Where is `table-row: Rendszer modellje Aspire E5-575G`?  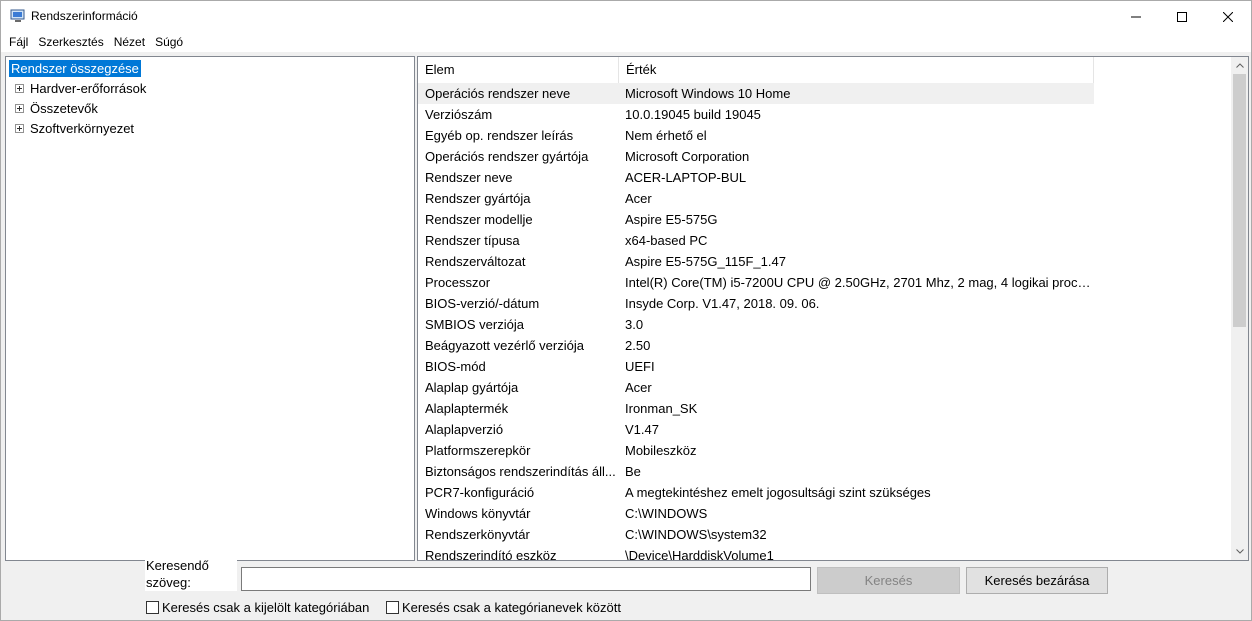
table-row: Rendszer modellje Aspire E5-575G is located at coordinates (756, 219).